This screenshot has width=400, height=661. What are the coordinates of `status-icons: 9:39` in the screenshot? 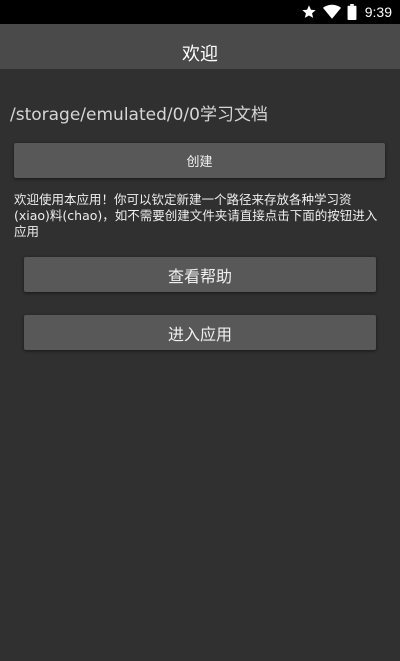 It's located at (346, 12).